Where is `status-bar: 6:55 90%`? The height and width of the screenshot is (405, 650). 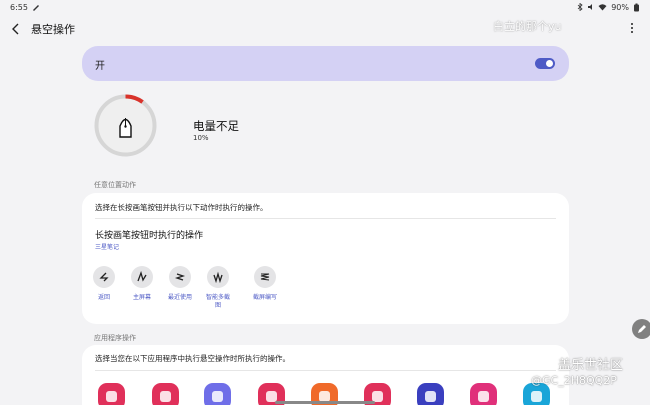
status-bar: 6:55 90% is located at coordinates (325, 7).